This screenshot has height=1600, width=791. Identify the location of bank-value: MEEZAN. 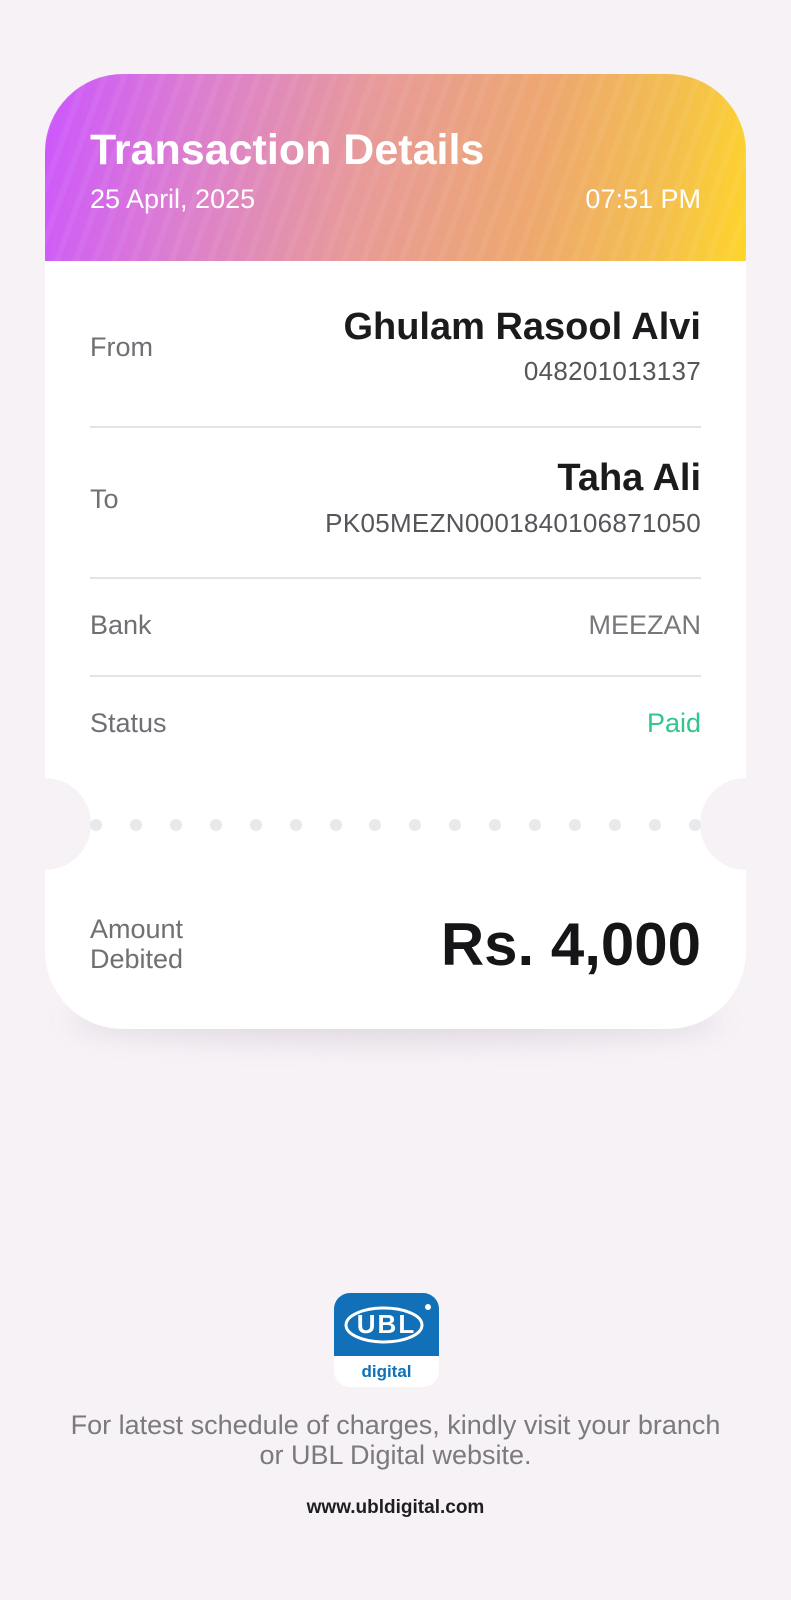
(644, 625).